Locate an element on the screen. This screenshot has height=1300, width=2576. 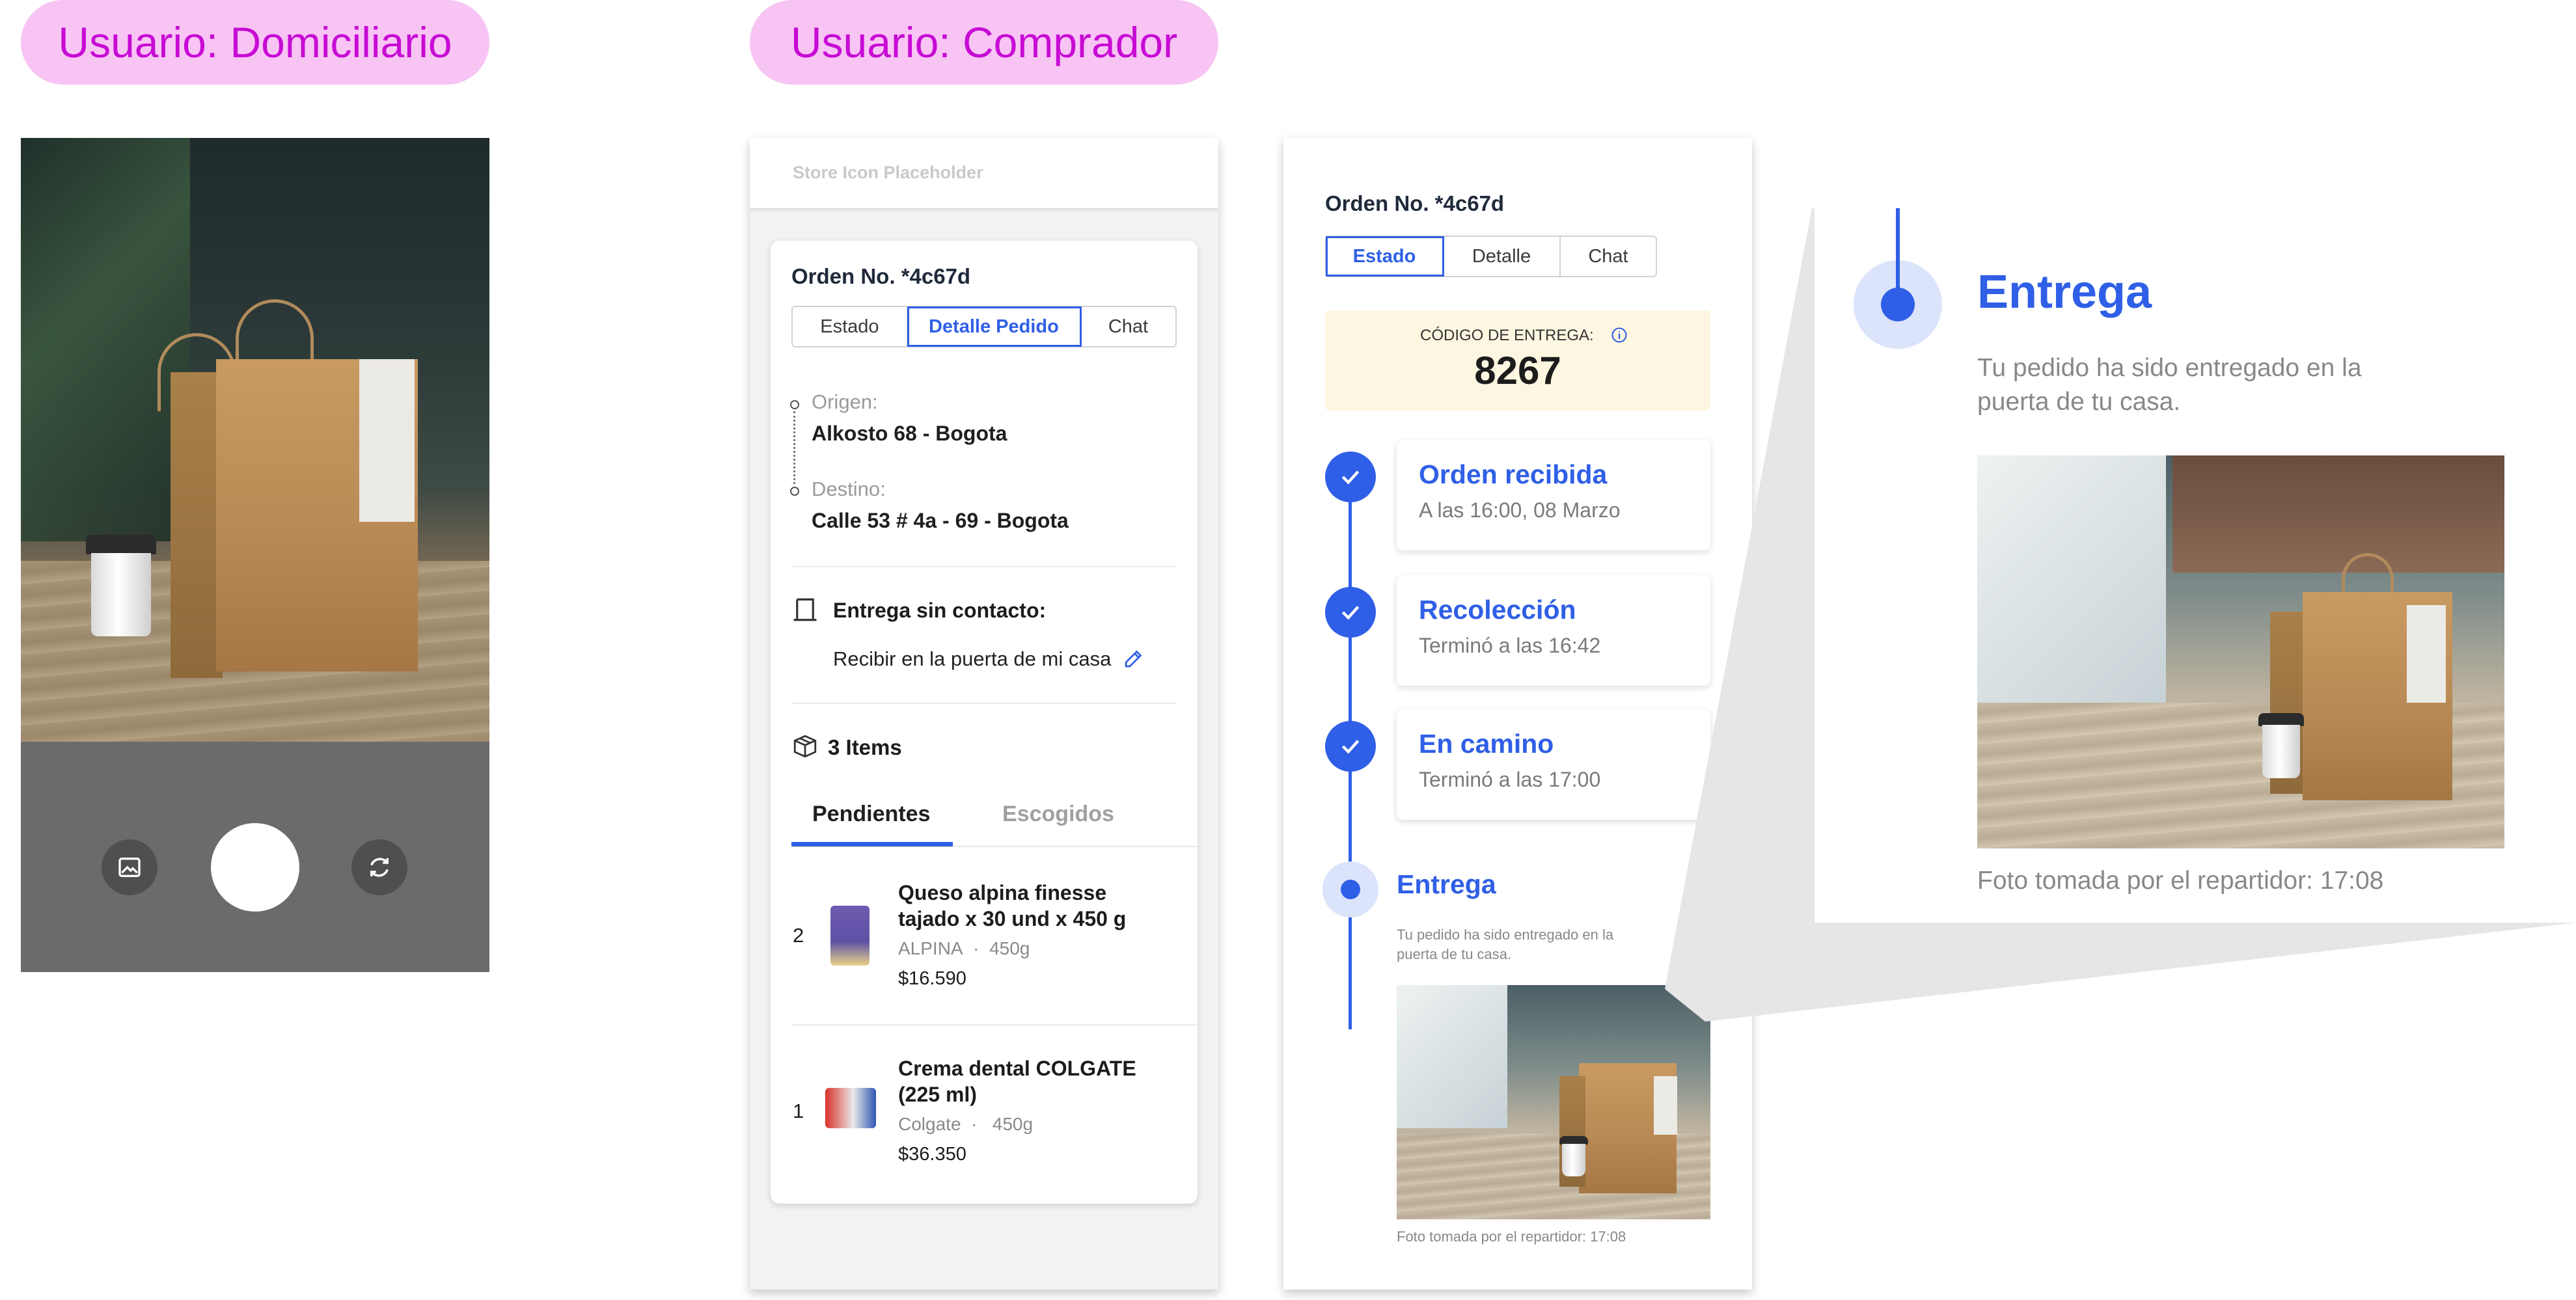
tab-detalle-pedido: Detalle Pedido is located at coordinates (995, 326).